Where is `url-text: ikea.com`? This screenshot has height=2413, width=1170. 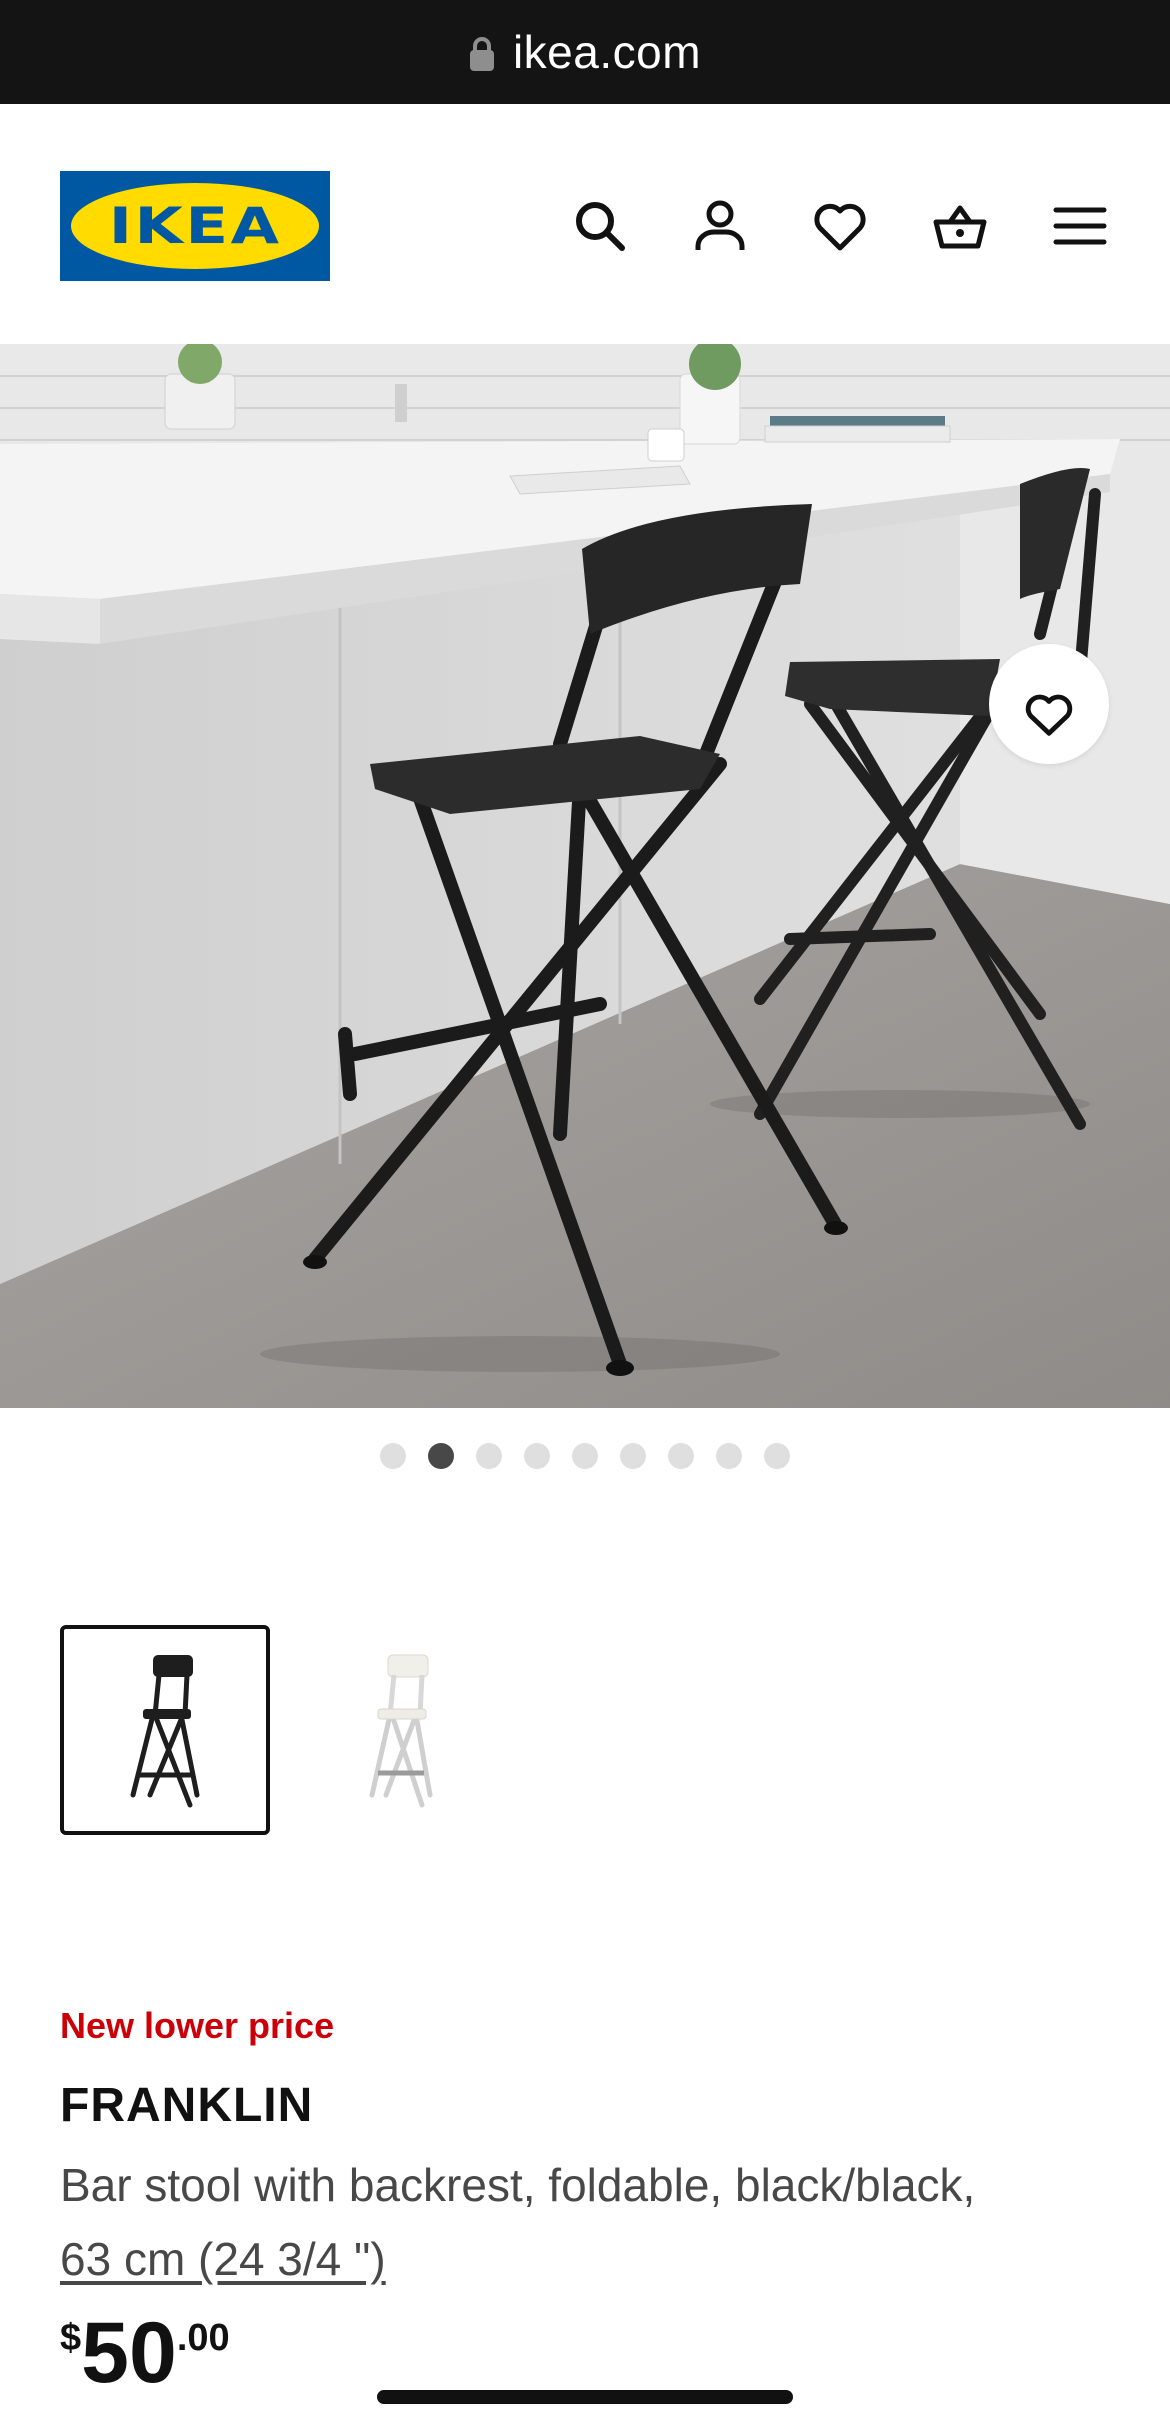 url-text: ikea.com is located at coordinates (607, 52).